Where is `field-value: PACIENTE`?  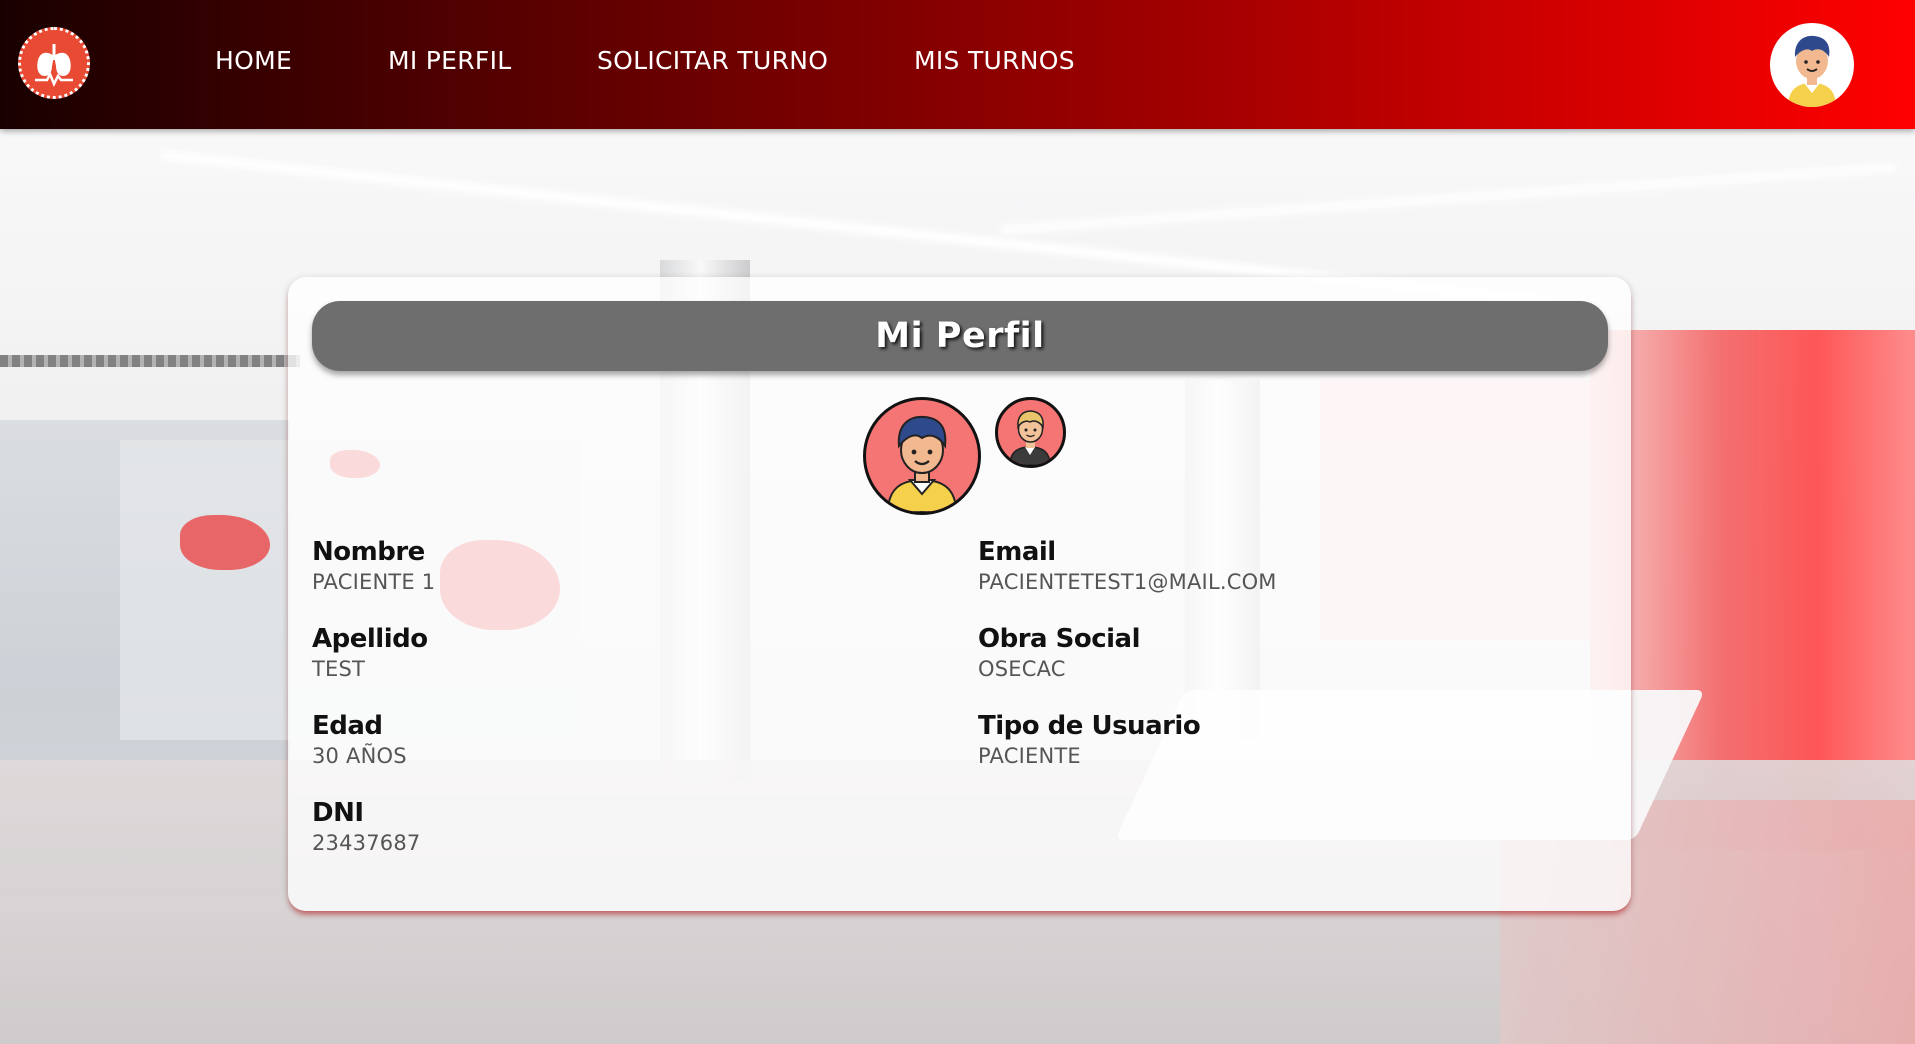 field-value: PACIENTE is located at coordinates (1029, 756).